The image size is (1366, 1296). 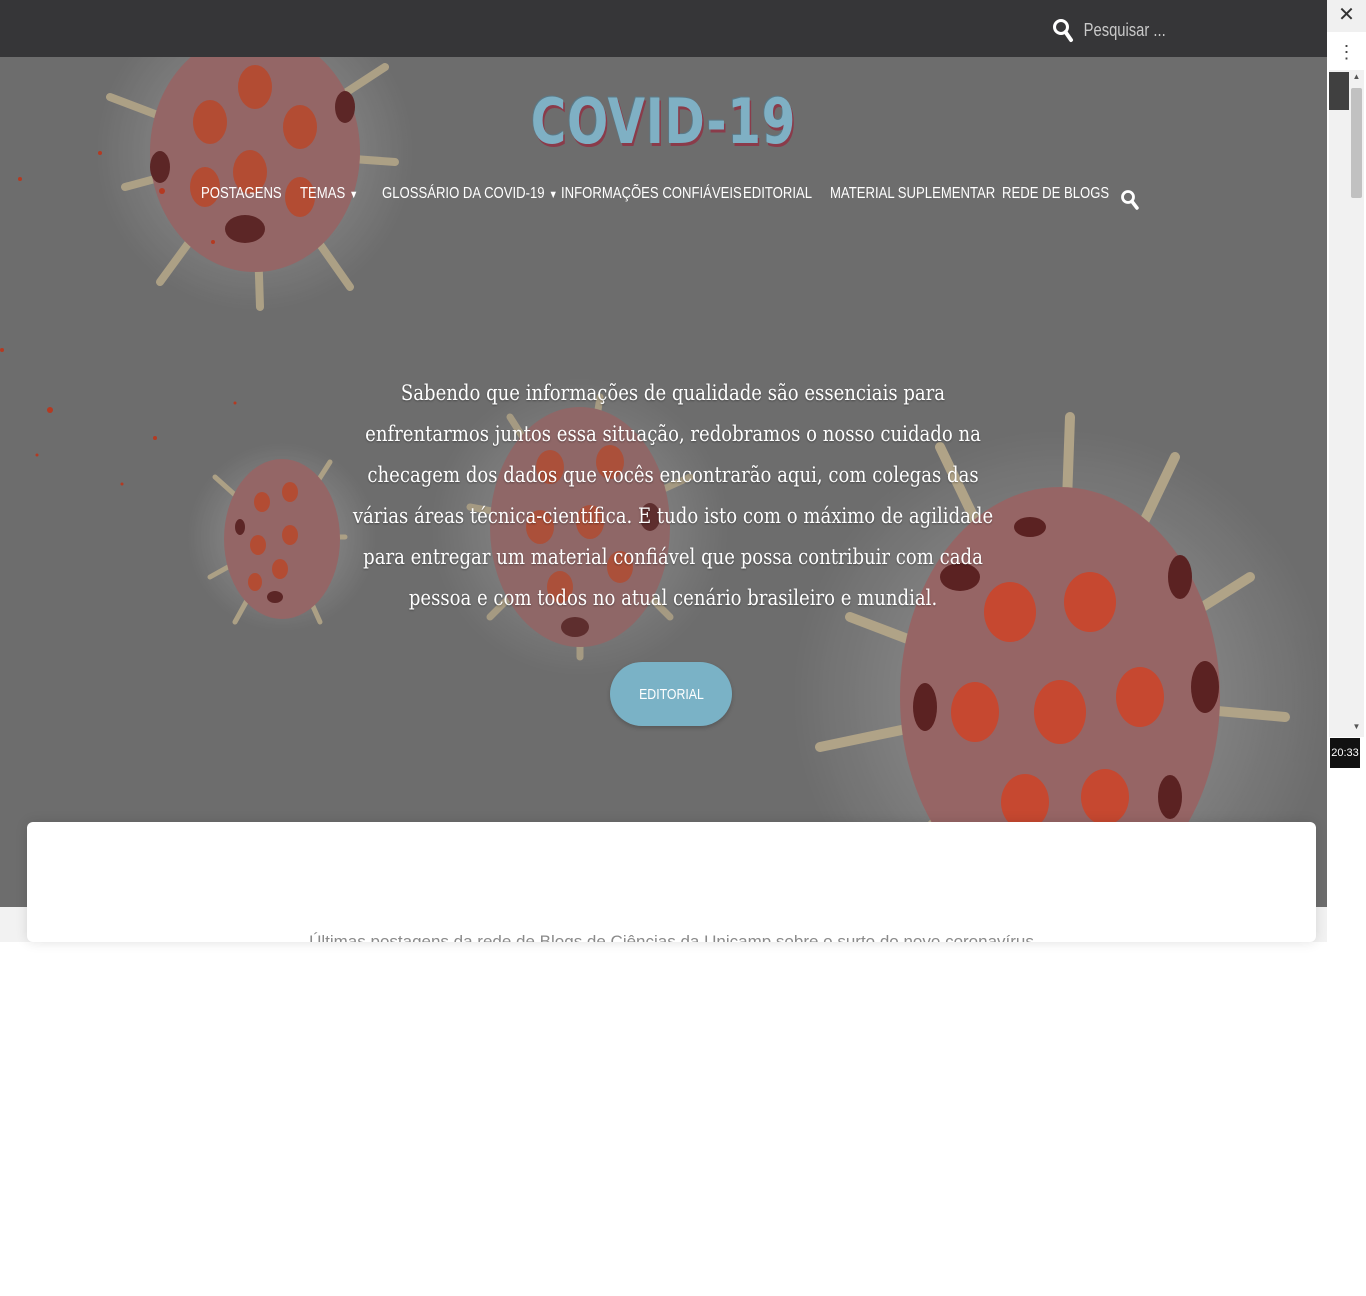 What do you see at coordinates (1356, 728) in the screenshot?
I see `scroll-down-icon: ▼` at bounding box center [1356, 728].